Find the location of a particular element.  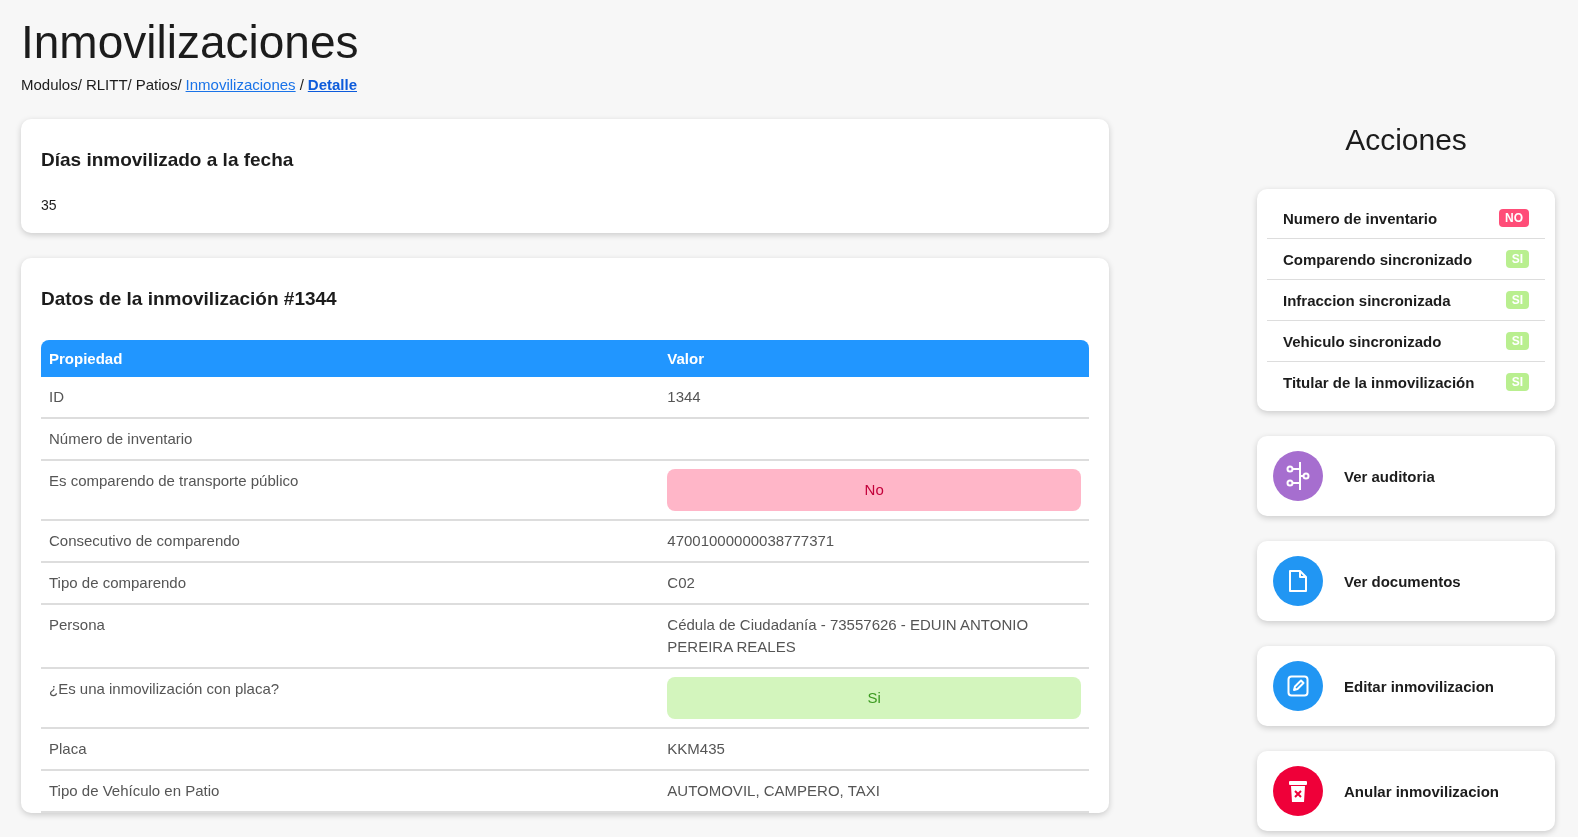

status-pill: Si is located at coordinates (874, 698).